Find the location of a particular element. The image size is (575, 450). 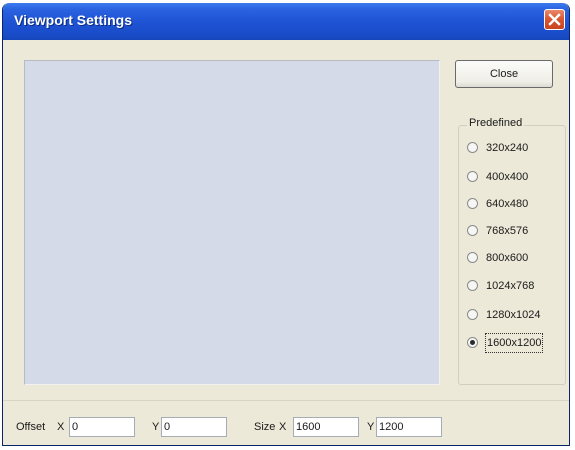

radio-label: 400x400 is located at coordinates (507, 177).